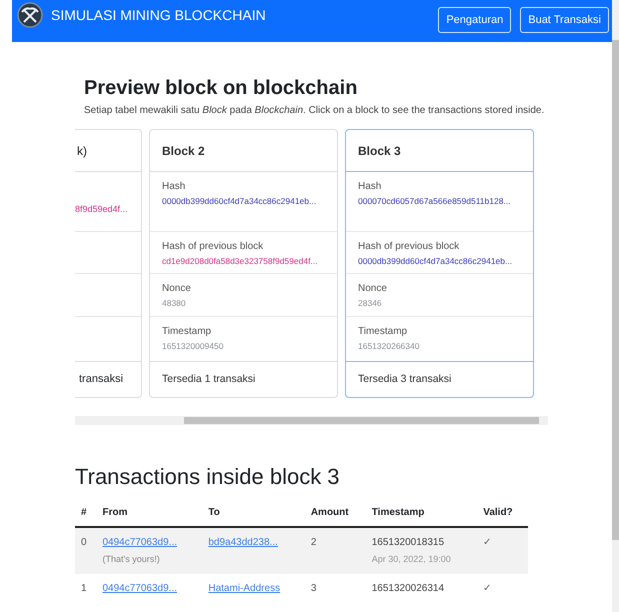  Describe the element at coordinates (370, 303) in the screenshot. I see `field-value: 28346` at that location.